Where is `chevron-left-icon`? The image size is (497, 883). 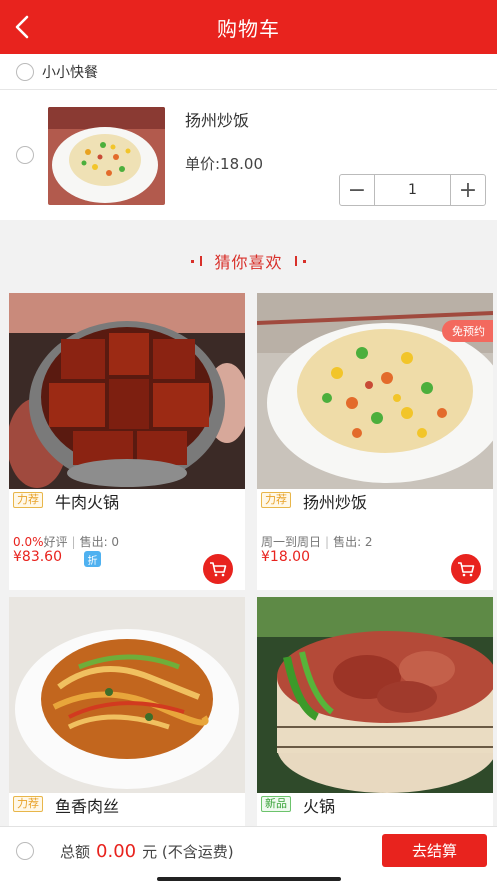
chevron-left-icon is located at coordinates (22, 27).